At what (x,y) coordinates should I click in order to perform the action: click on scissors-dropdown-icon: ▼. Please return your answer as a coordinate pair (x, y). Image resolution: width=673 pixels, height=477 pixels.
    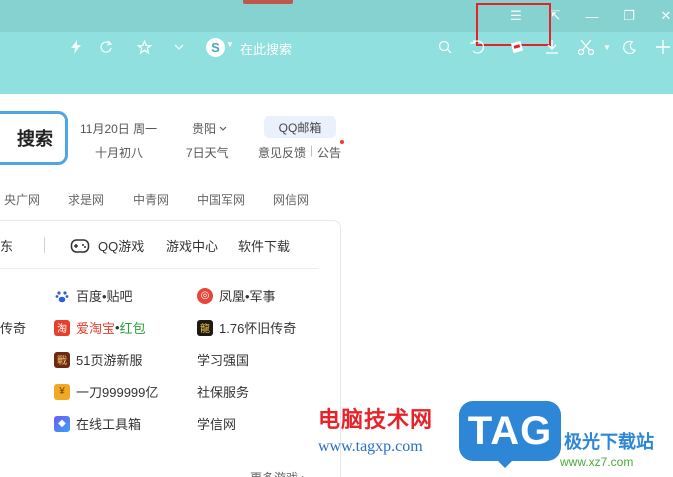
    Looking at the image, I should click on (607, 47).